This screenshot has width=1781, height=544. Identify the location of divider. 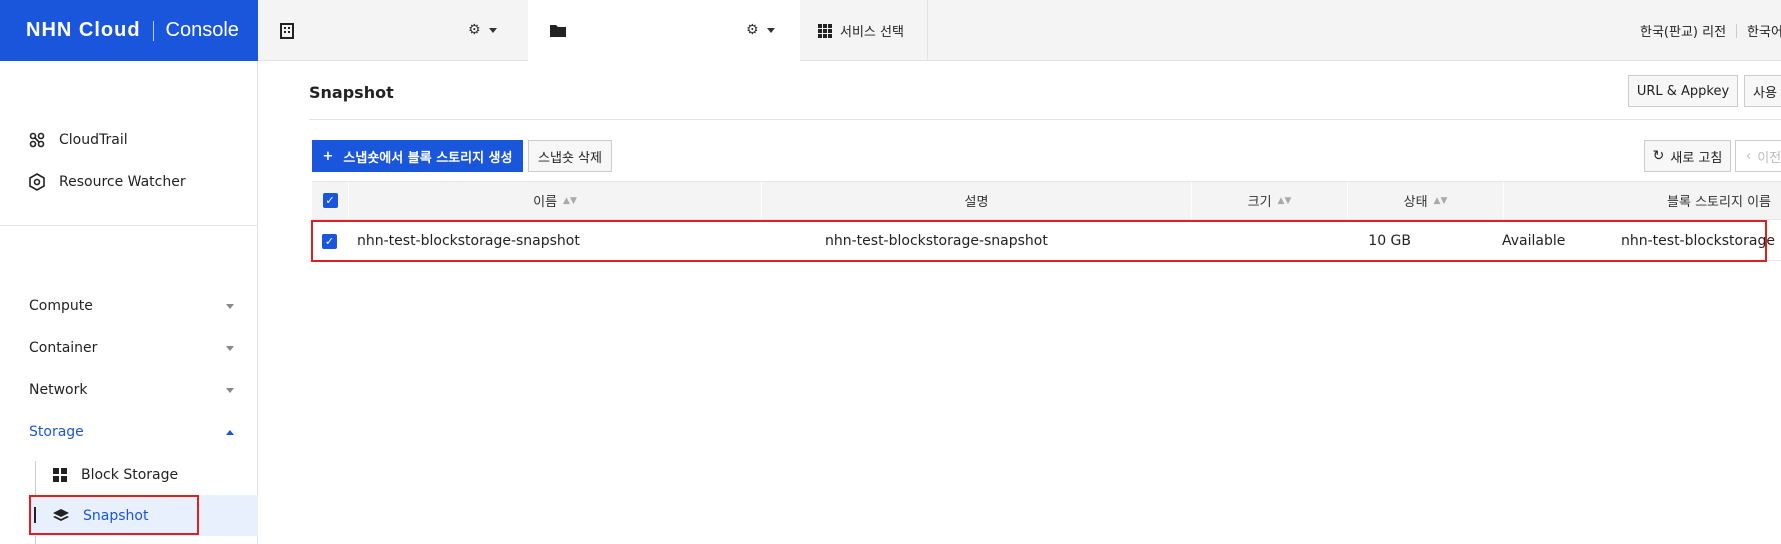
(1737, 30).